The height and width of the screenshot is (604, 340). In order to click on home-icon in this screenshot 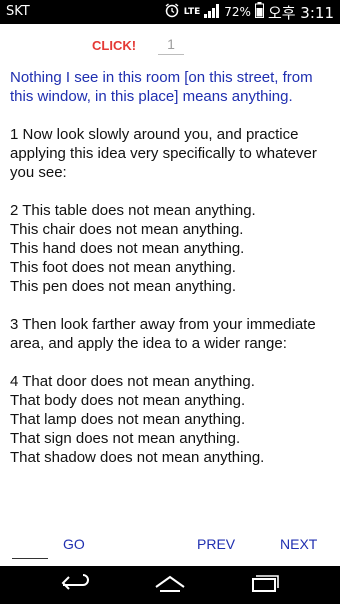, I will do `click(170, 585)`.